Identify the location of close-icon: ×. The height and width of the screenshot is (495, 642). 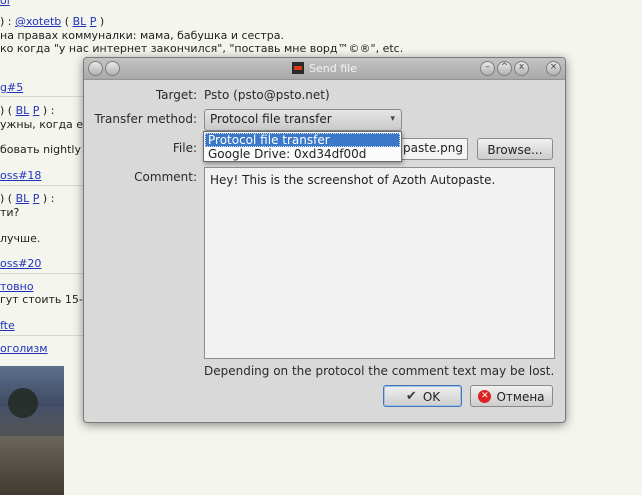
(553, 67).